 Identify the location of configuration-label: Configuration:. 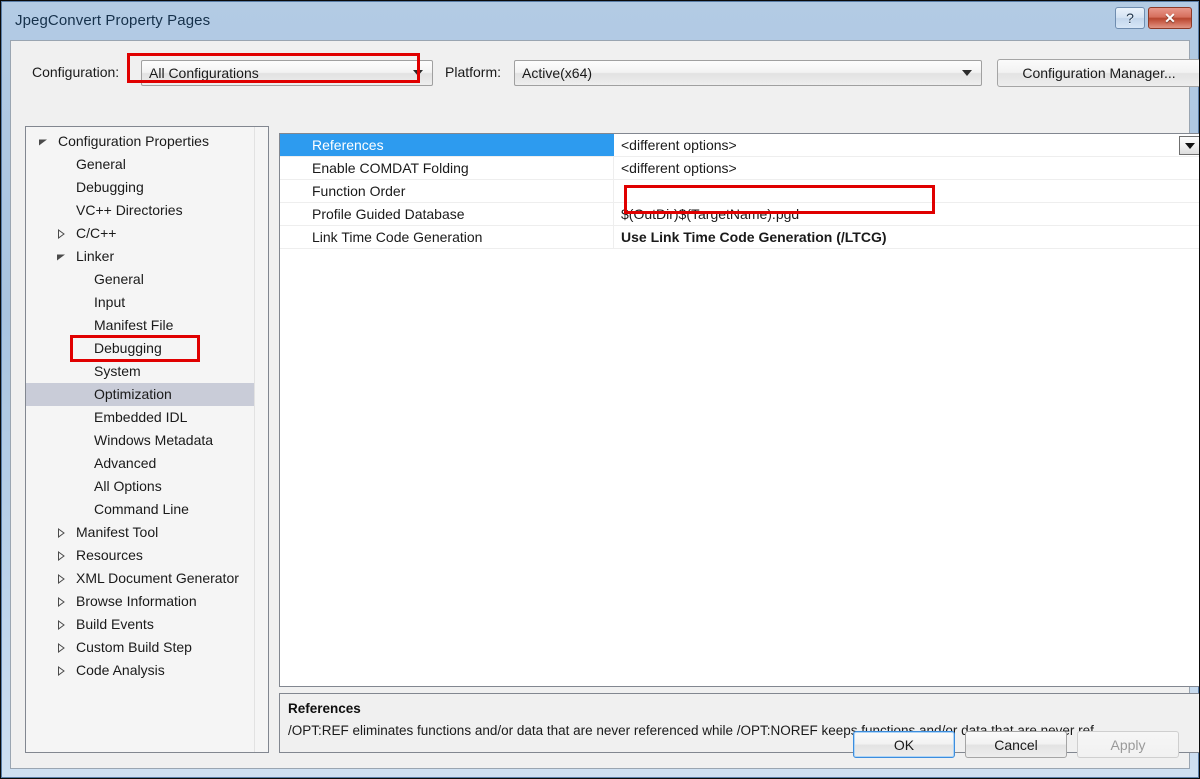
(76, 72).